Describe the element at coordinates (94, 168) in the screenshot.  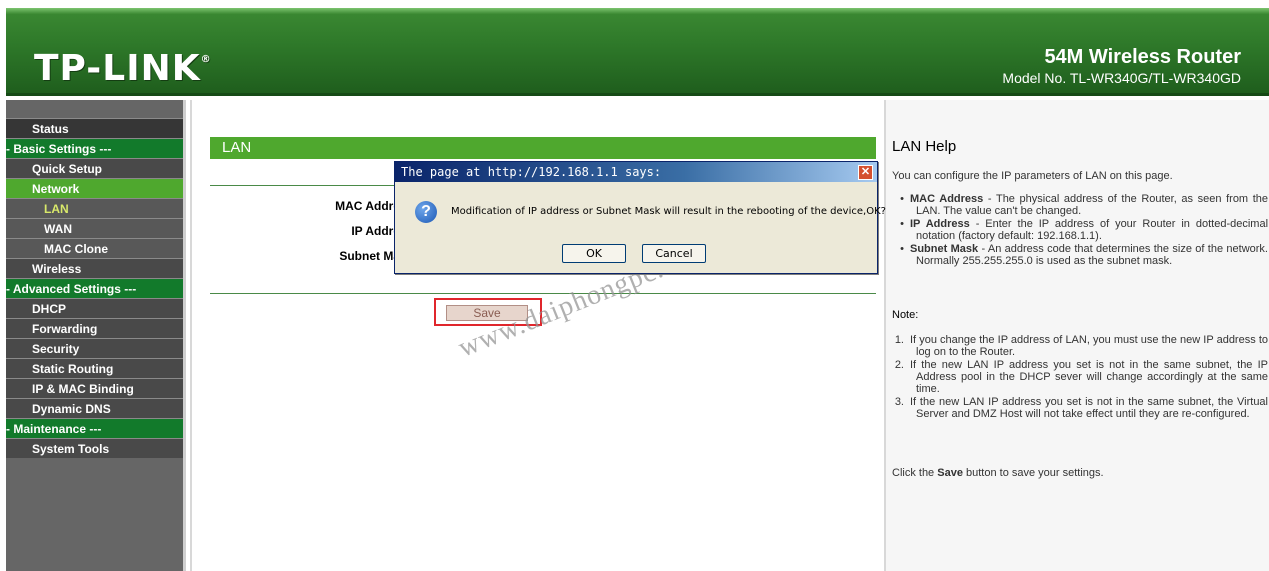
I see `sidebar-item-quick-setup: Quick Setup` at that location.